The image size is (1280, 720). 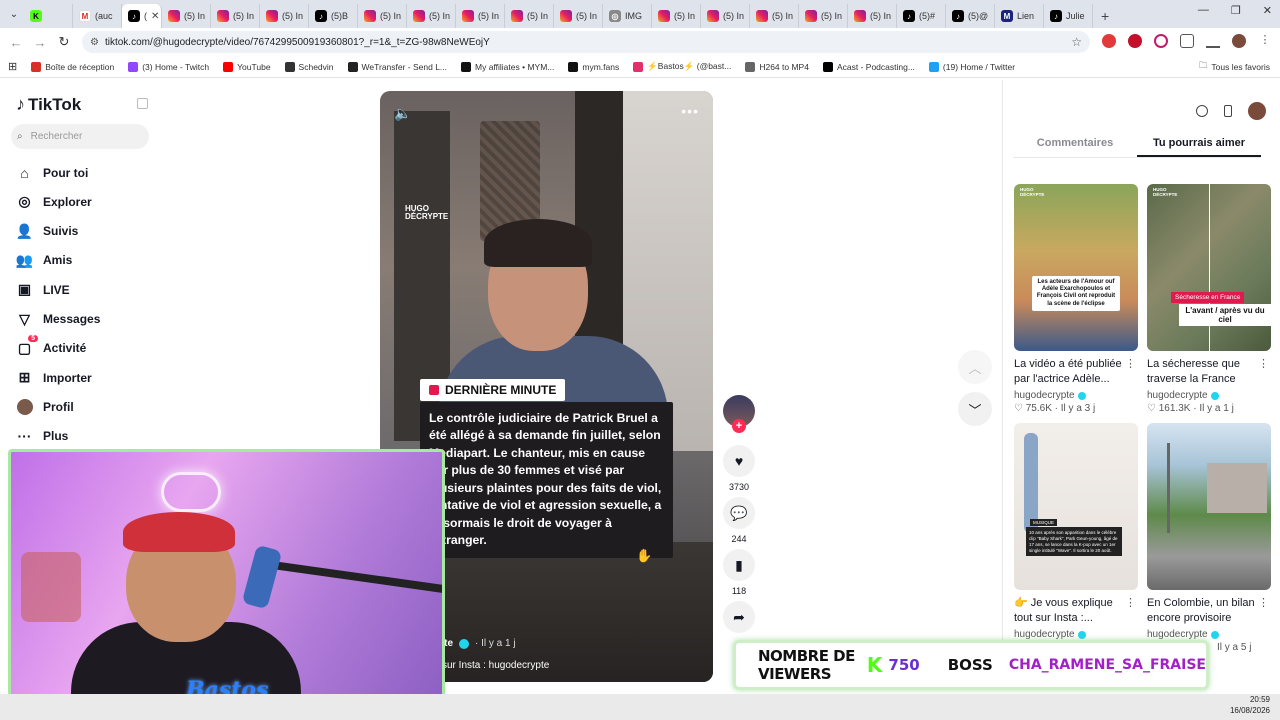 What do you see at coordinates (43, 289) in the screenshot?
I see `nav-item-live: ▣ LIVE` at bounding box center [43, 289].